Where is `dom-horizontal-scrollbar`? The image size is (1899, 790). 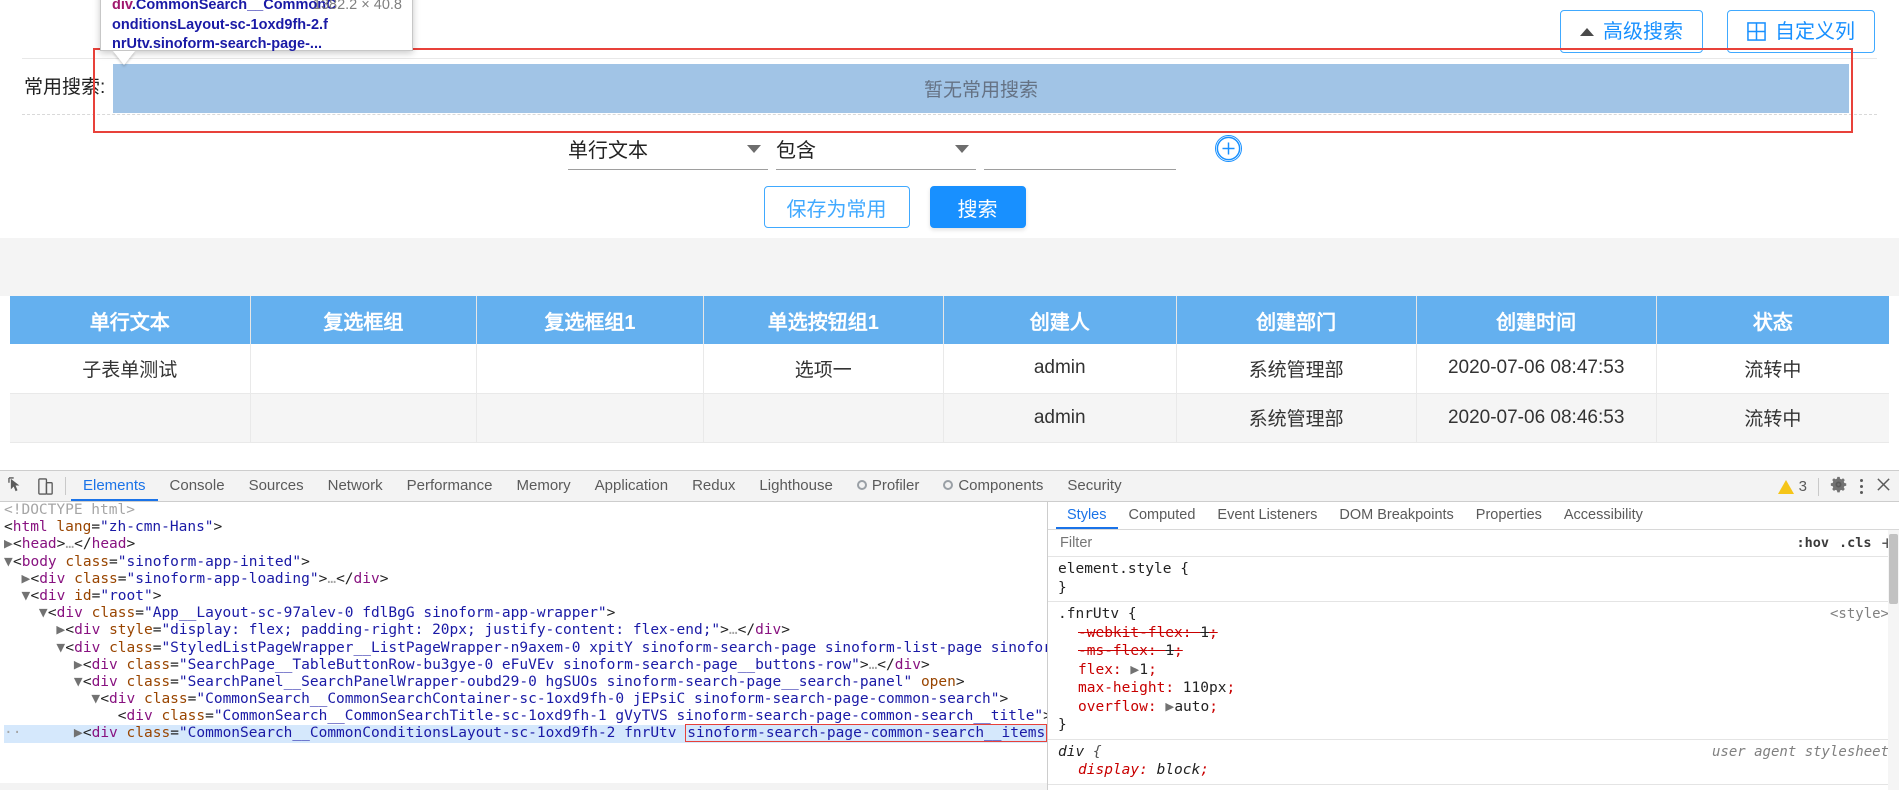 dom-horizontal-scrollbar is located at coordinates (523, 786).